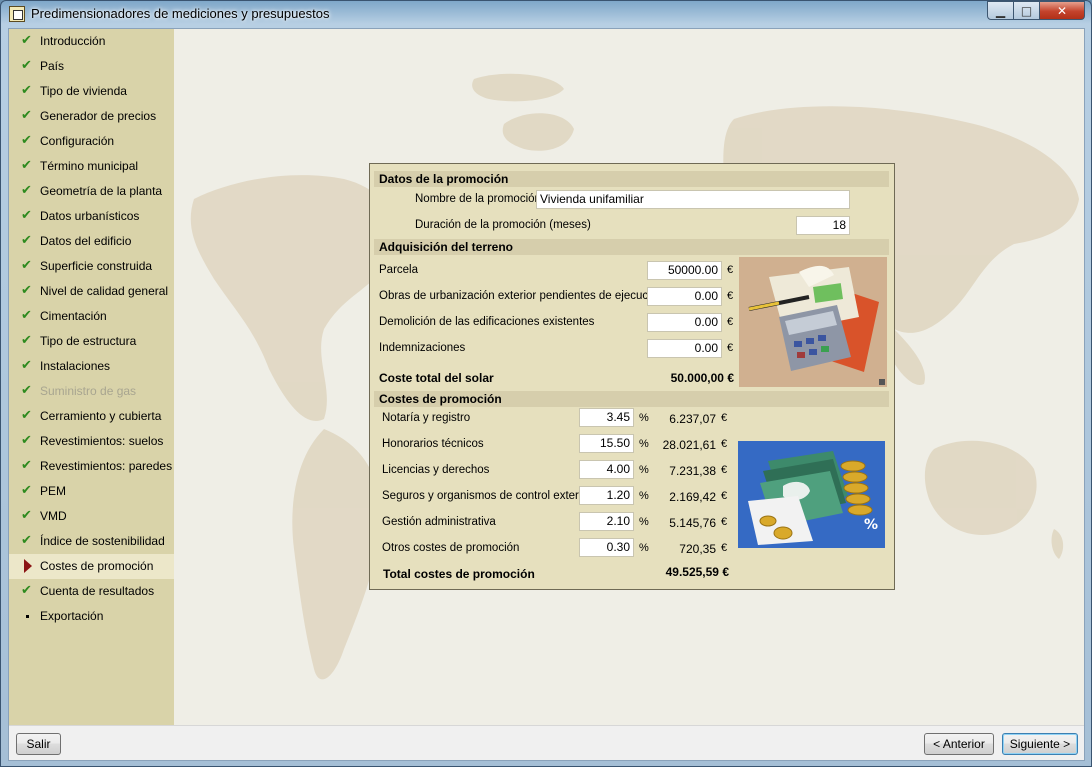 The height and width of the screenshot is (767, 1092). Describe the element at coordinates (1000, 10) in the screenshot. I see `minimize-button: ▁` at that location.